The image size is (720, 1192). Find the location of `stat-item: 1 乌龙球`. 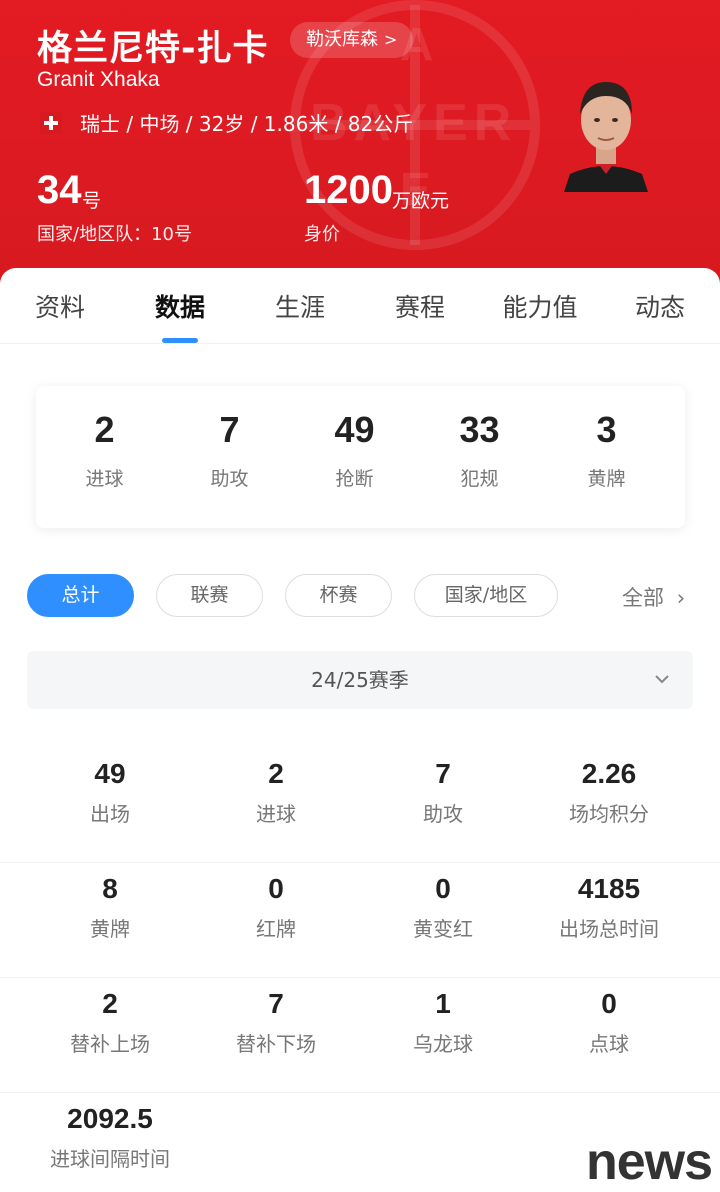

stat-item: 1 乌龙球 is located at coordinates (443, 1022).